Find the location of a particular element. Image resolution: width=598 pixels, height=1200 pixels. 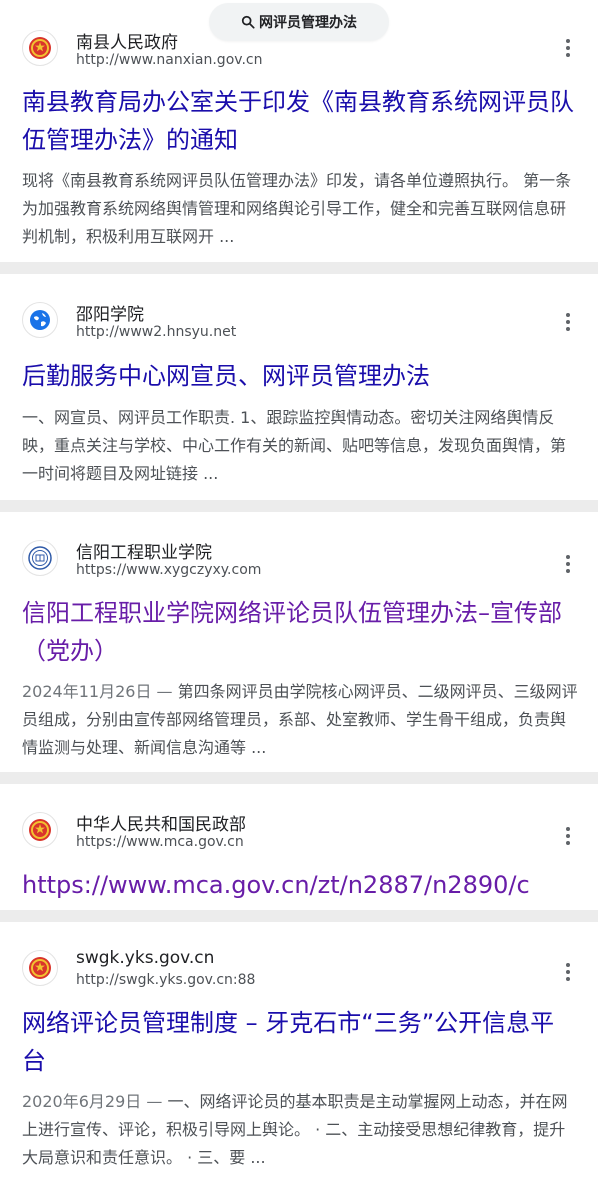

site-name: 信阳工程职业学院 is located at coordinates (144, 553).